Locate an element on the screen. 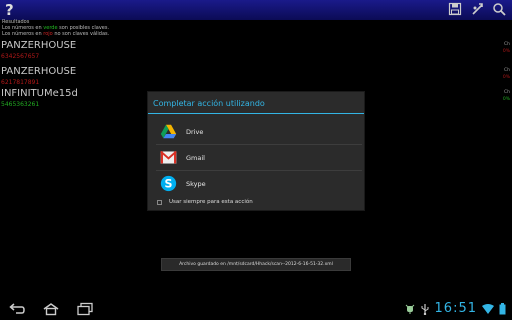 Image resolution: width=512 pixels, height=320 pixels. status-area: 16:51 is located at coordinates (455, 308).